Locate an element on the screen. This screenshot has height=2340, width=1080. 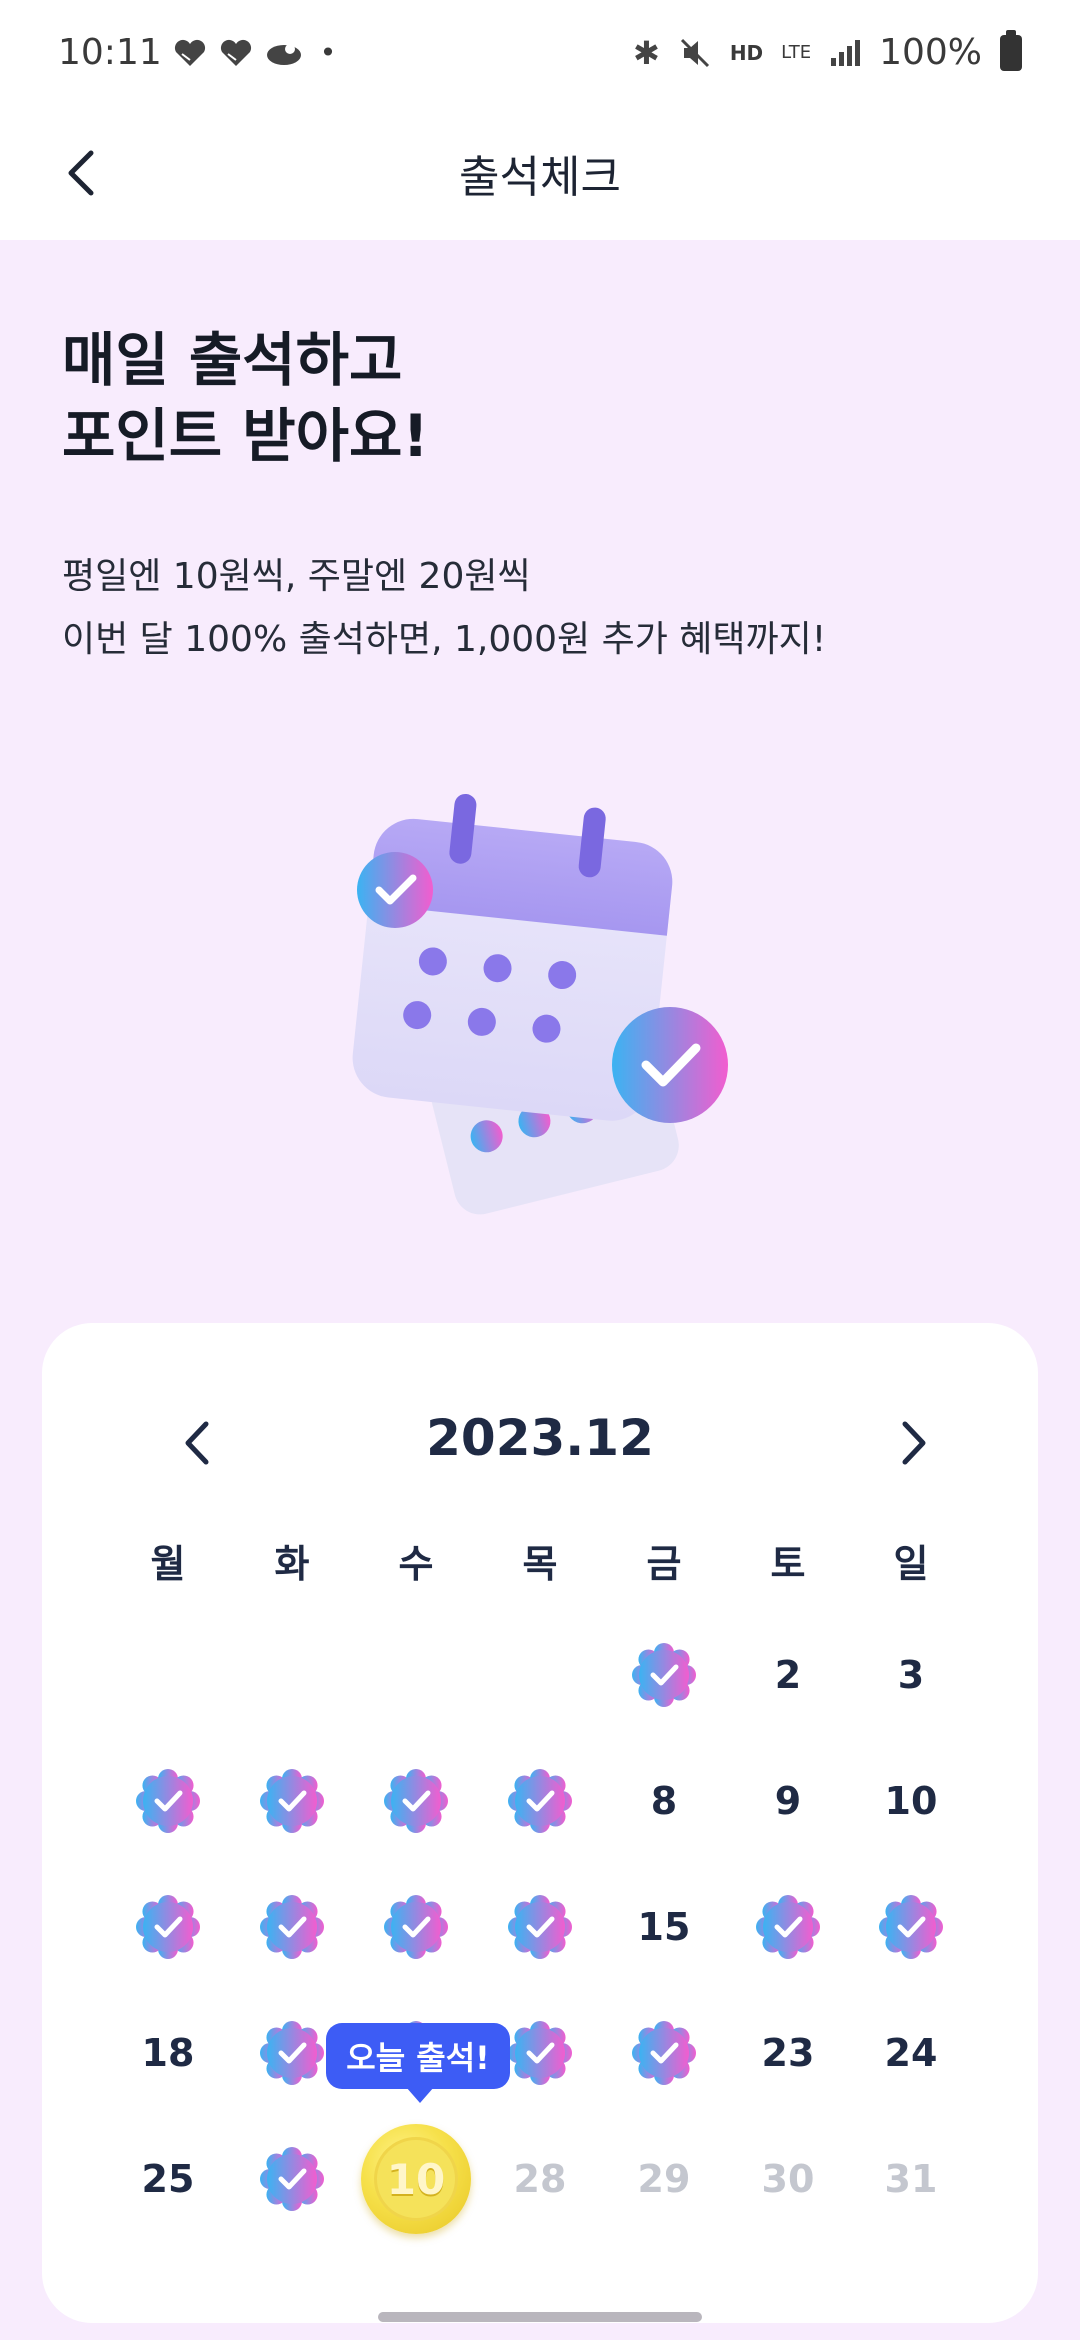
day-cell-future: 28 is located at coordinates (540, 2179).